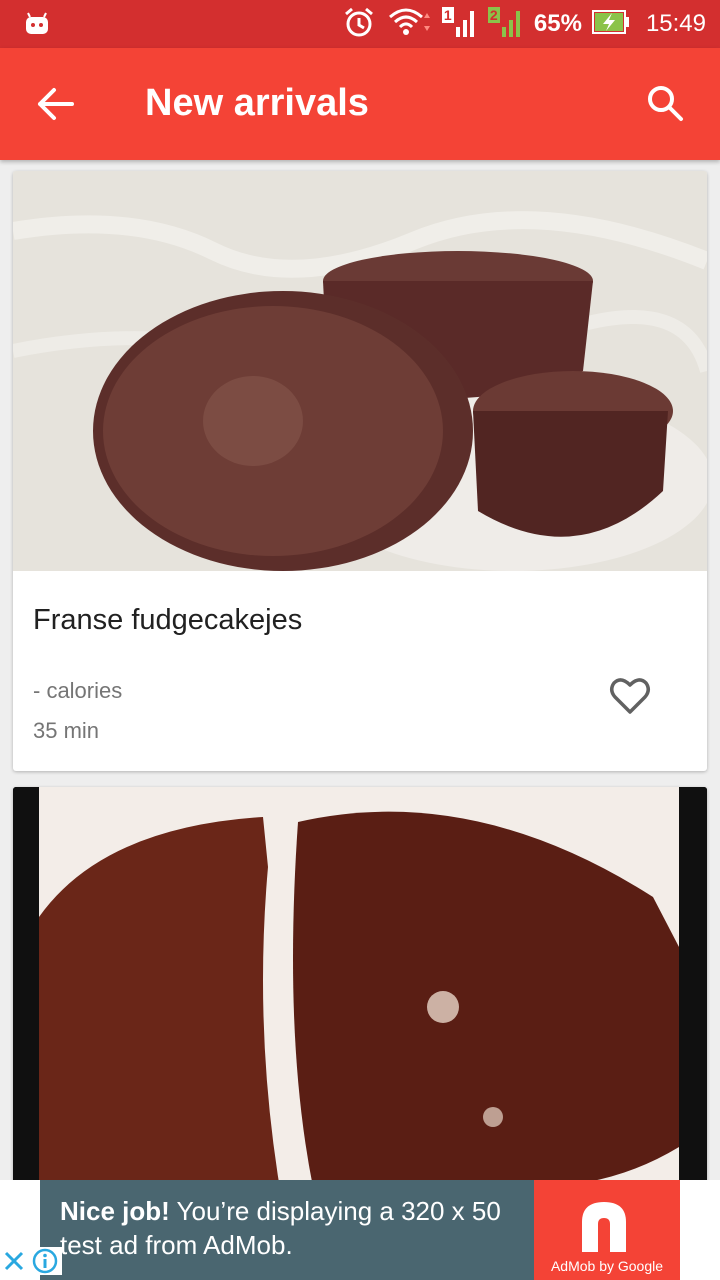  Describe the element at coordinates (14, 1263) in the screenshot. I see `close-icon` at that location.